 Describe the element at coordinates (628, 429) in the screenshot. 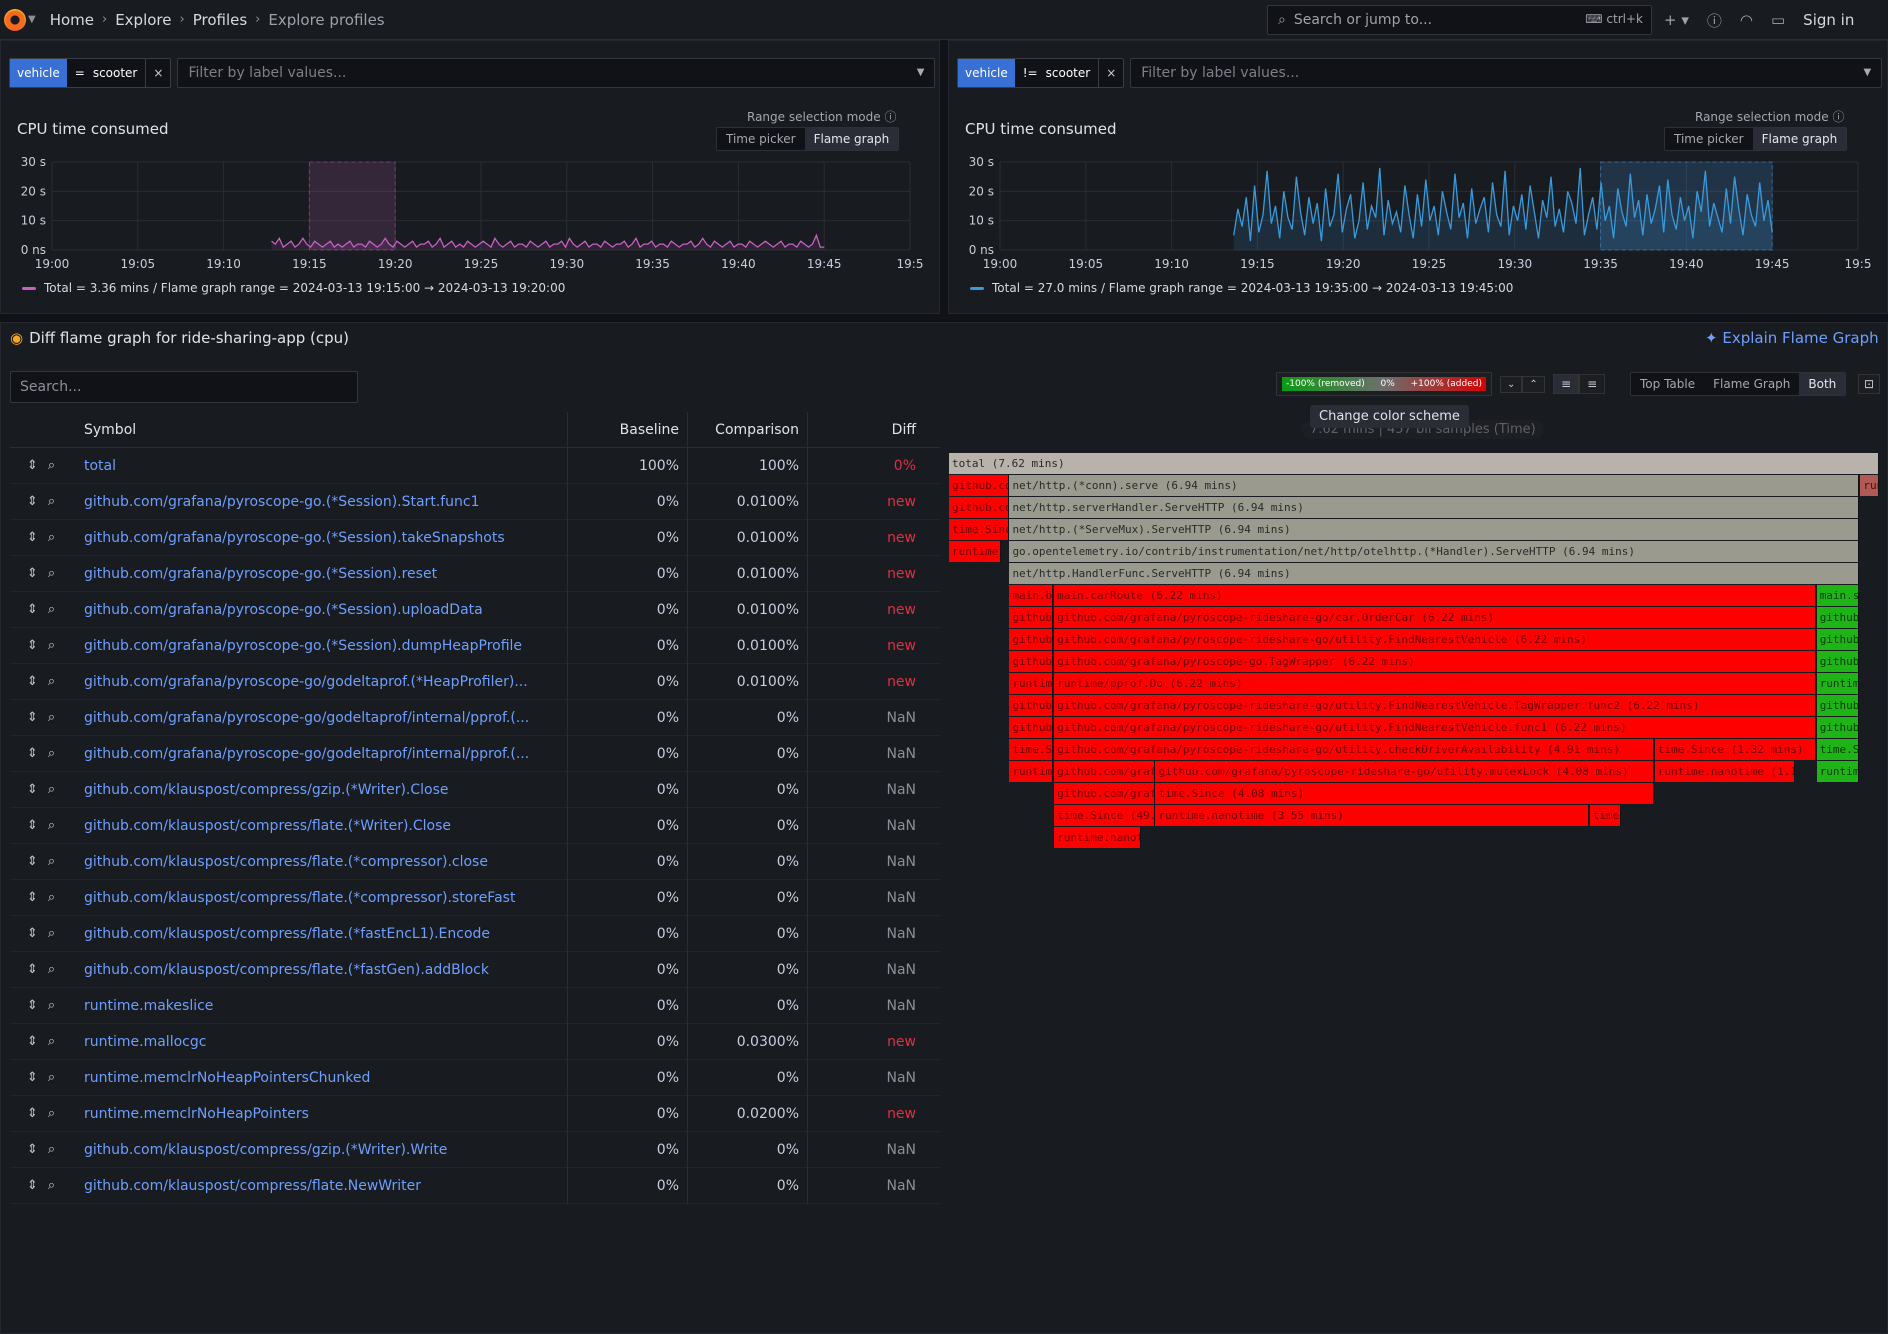

I see `baseline-header: Baseline` at that location.